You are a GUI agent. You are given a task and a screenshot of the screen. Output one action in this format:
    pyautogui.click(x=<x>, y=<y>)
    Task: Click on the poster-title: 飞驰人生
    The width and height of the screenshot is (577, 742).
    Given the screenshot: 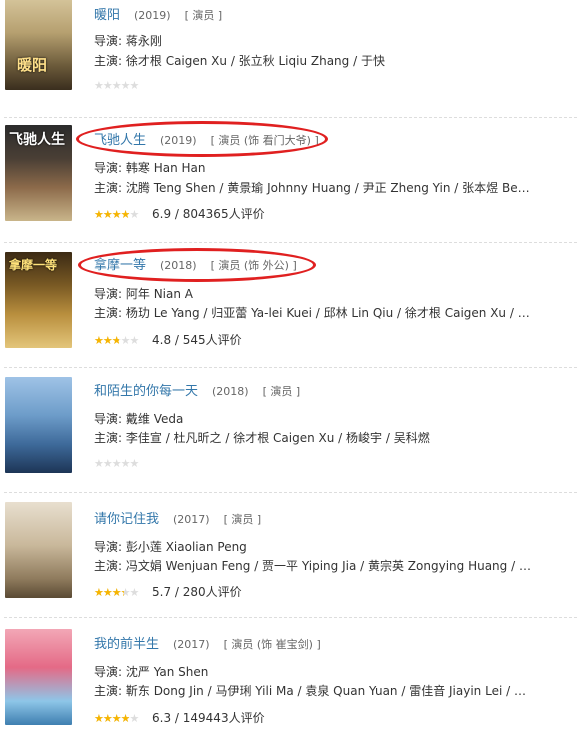 What is the action you would take?
    pyautogui.click(x=37, y=140)
    